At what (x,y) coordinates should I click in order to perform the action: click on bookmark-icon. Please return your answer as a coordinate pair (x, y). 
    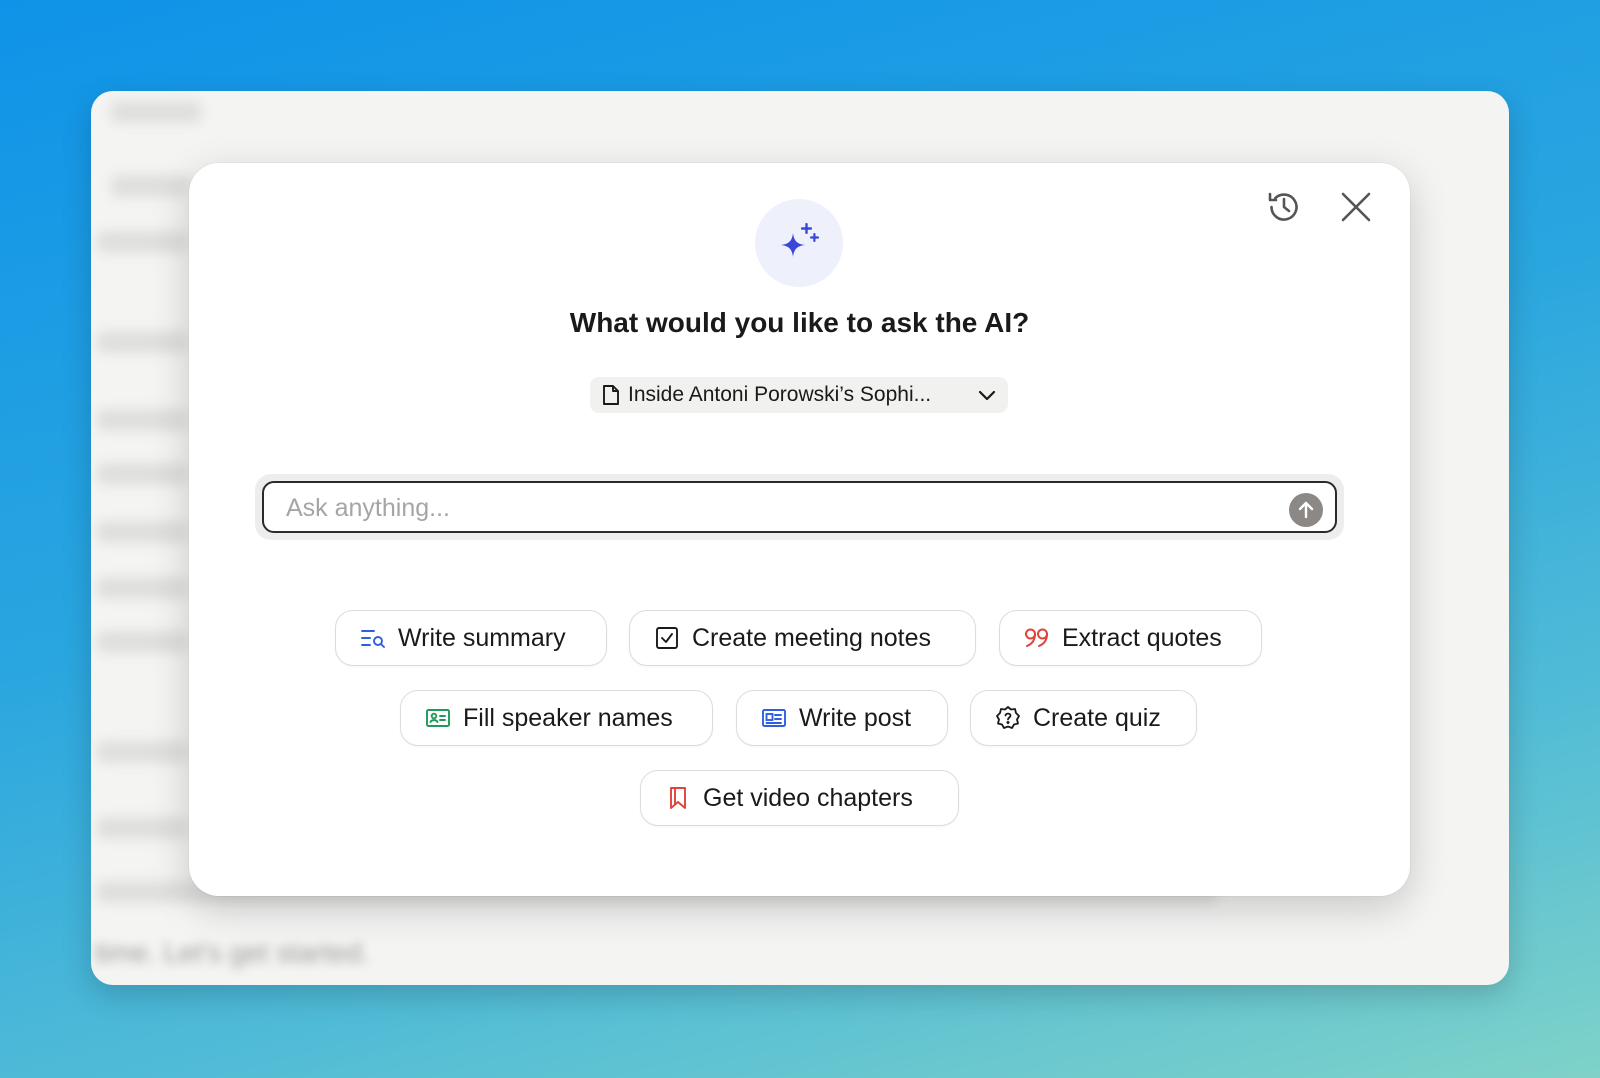
    Looking at the image, I should click on (678, 798).